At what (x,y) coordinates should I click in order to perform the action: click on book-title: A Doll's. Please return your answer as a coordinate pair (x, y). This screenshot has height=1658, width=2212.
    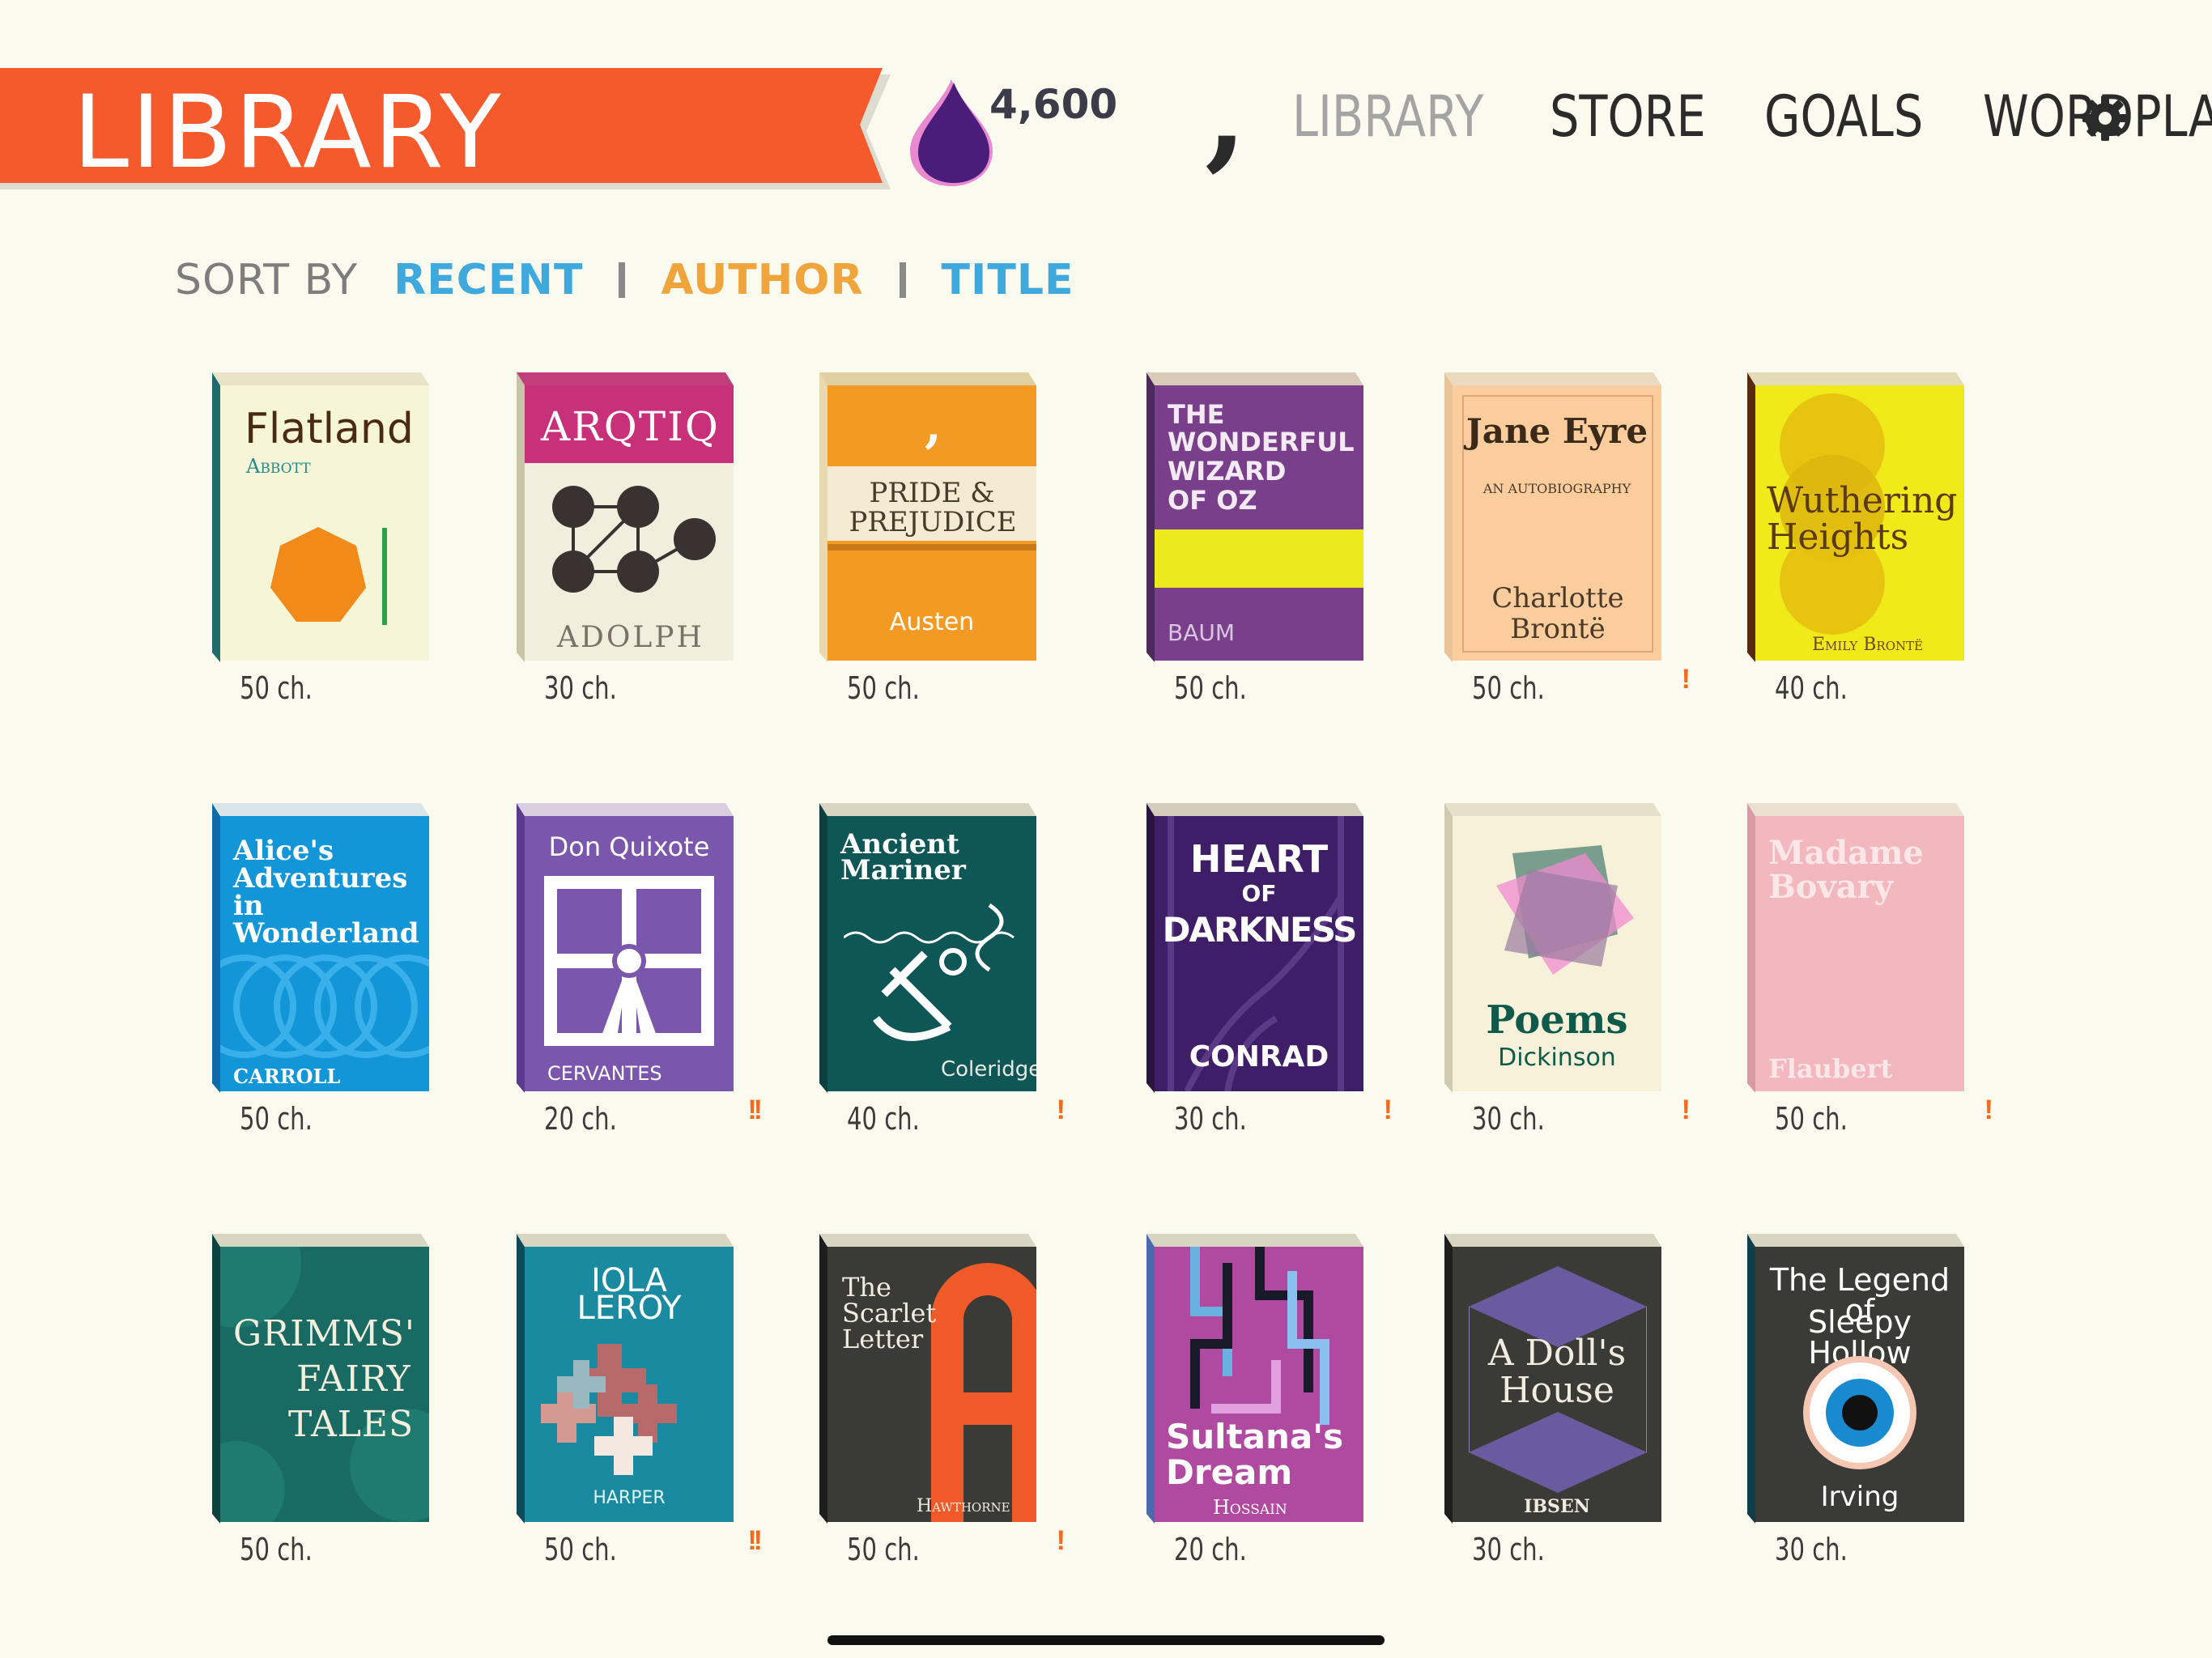
    Looking at the image, I should click on (1557, 1353).